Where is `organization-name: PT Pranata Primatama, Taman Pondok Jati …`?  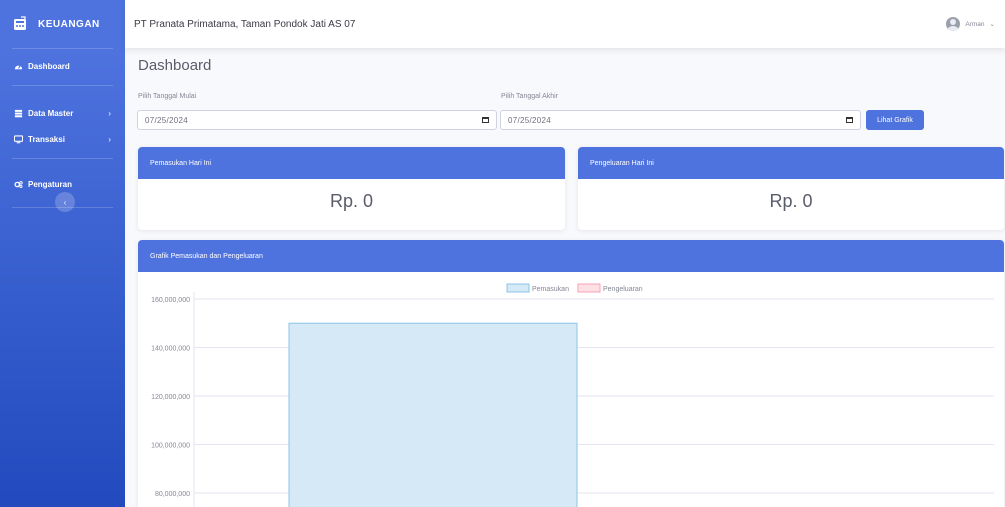 organization-name: PT Pranata Primatama, Taman Pondok Jati … is located at coordinates (245, 24).